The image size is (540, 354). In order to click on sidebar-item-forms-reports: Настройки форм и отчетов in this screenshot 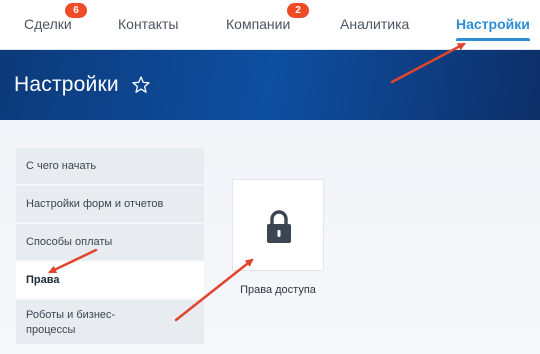, I will do `click(110, 204)`.